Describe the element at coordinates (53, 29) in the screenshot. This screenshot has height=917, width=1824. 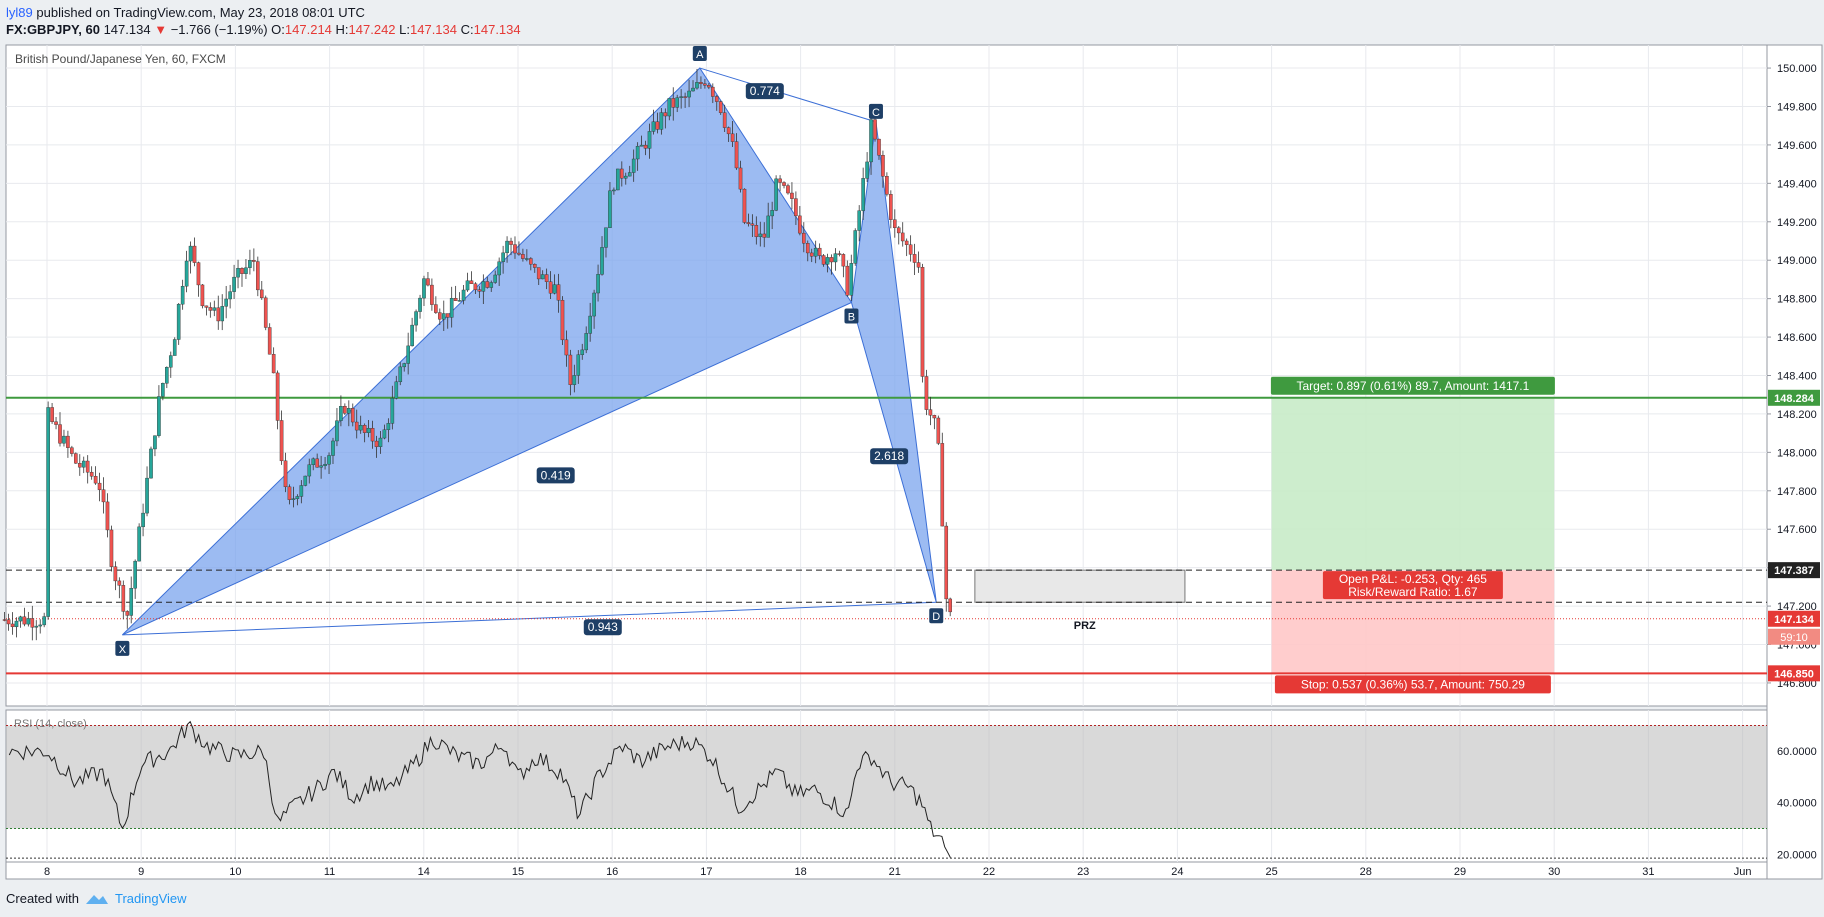
I see `symbol-label: FX:GBPJPY, 60` at that location.